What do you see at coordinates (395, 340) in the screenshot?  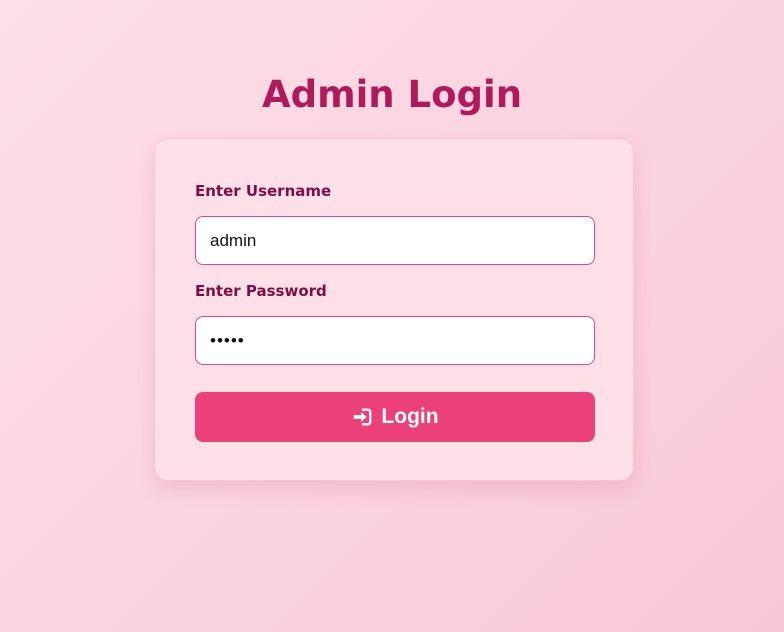 I see `password-input` at bounding box center [395, 340].